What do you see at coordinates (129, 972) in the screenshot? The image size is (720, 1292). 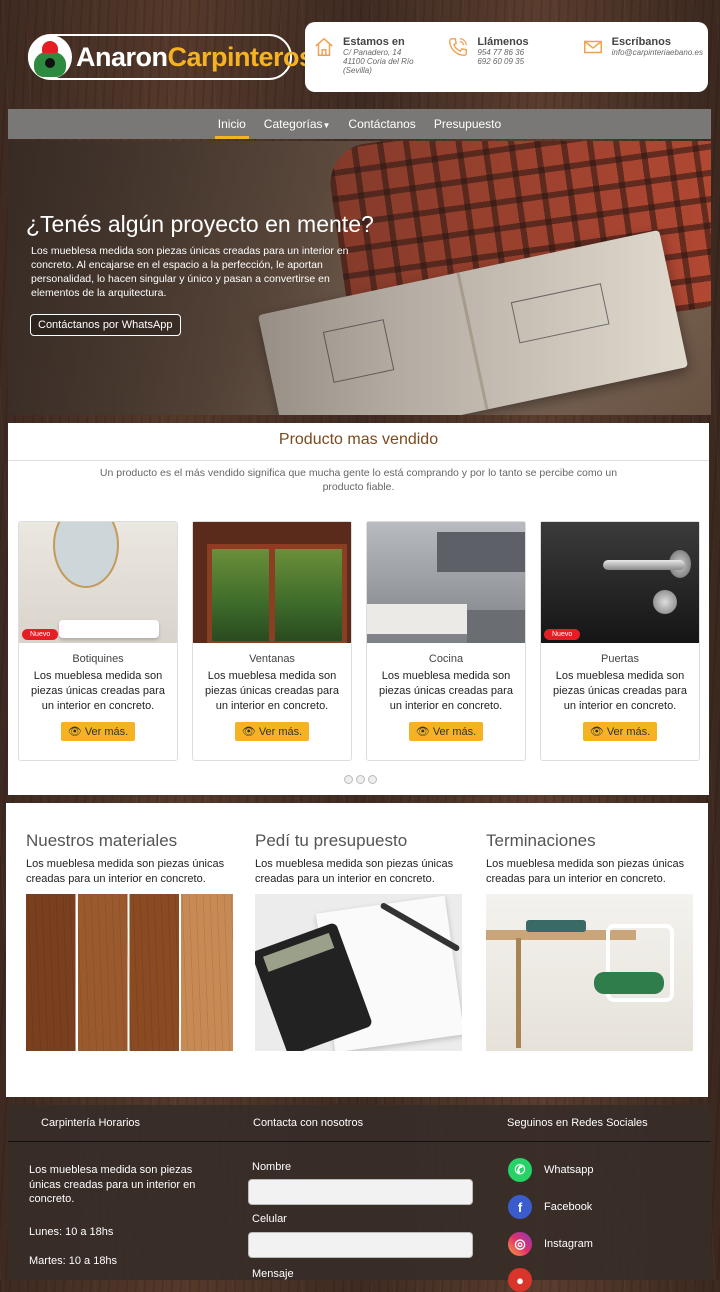 I see `wood-planks-image` at bounding box center [129, 972].